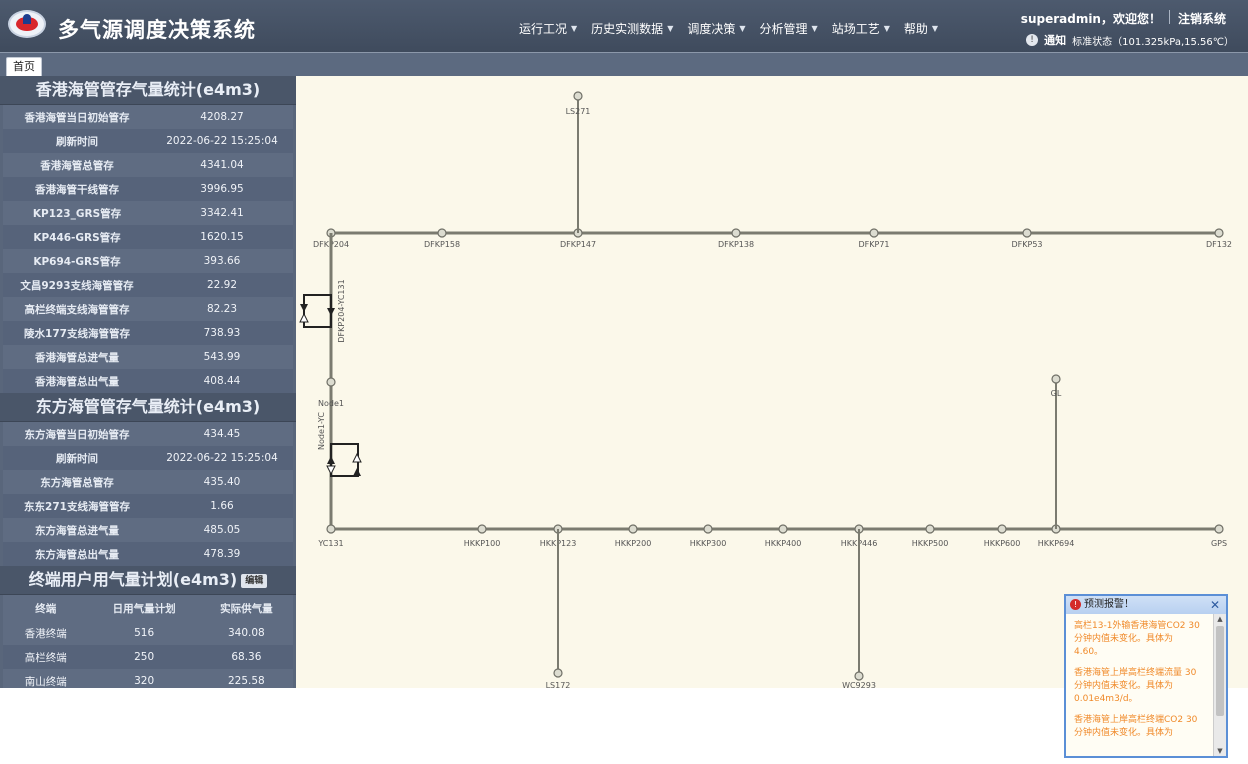 The height and width of the screenshot is (764, 1248). Describe the element at coordinates (254, 580) in the screenshot. I see `edit-button: 编辑` at that location.